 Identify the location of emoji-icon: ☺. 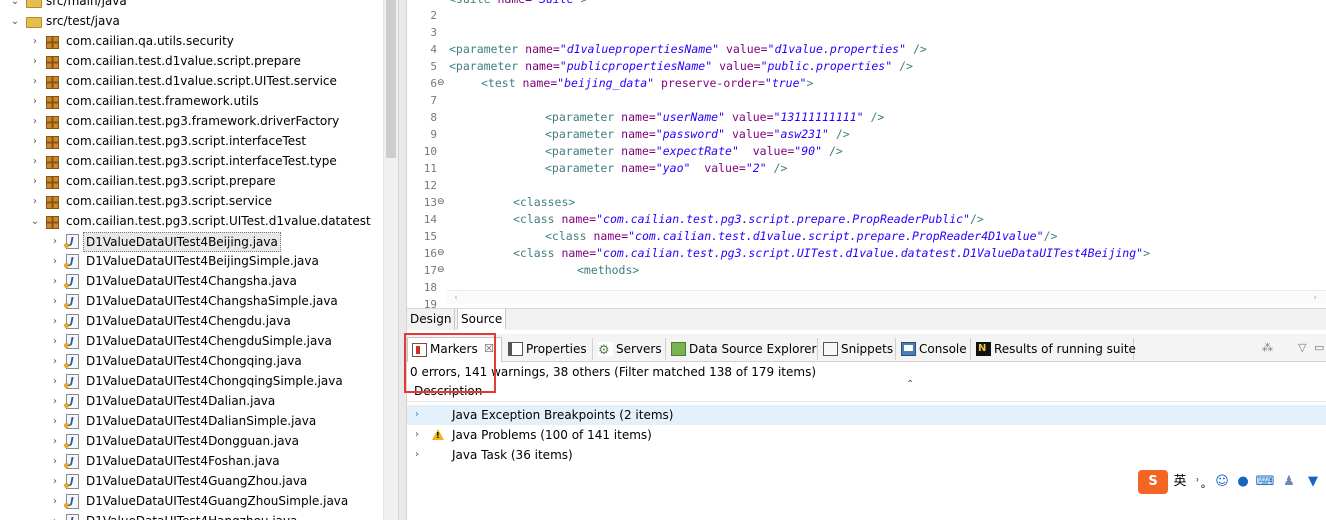
(1222, 482).